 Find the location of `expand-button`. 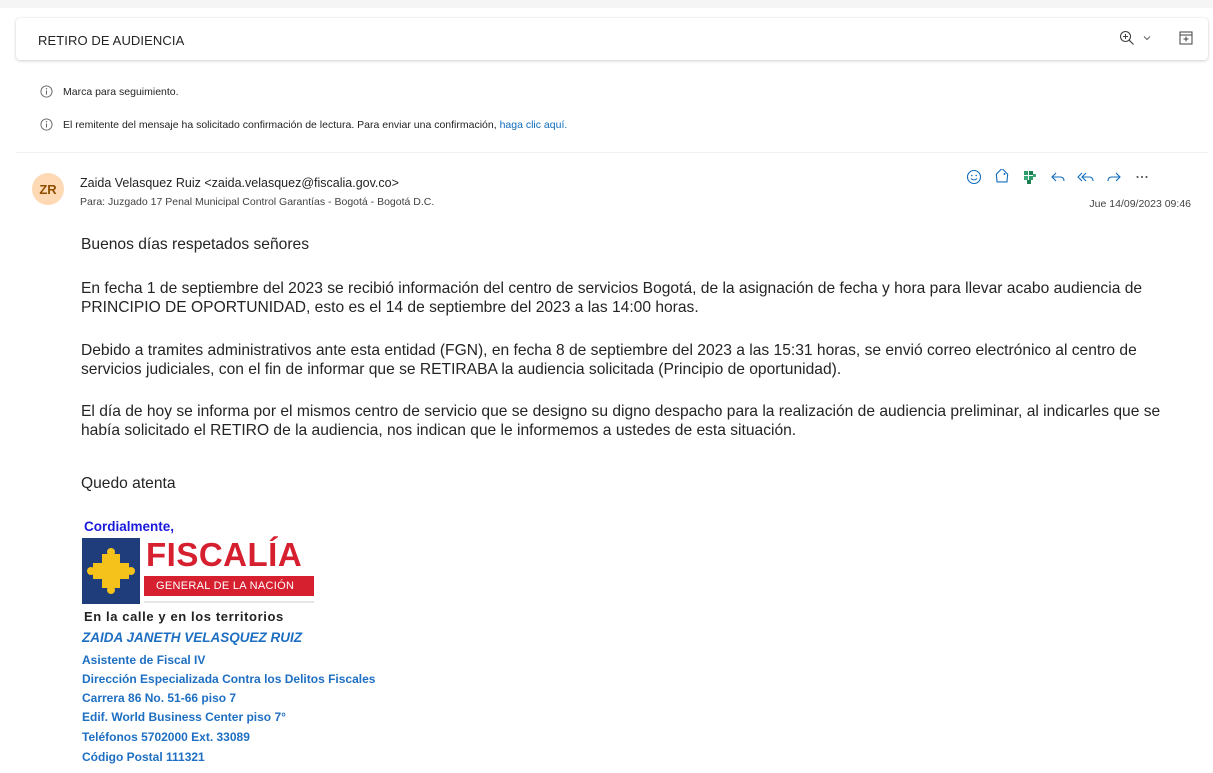

expand-button is located at coordinates (1186, 38).